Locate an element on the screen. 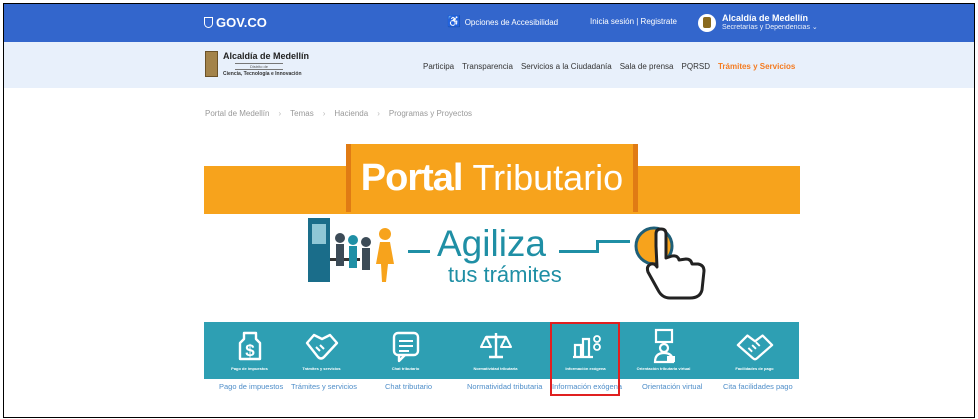 The width and height of the screenshot is (978, 419). breadcrumb-item: Temas is located at coordinates (302, 113).